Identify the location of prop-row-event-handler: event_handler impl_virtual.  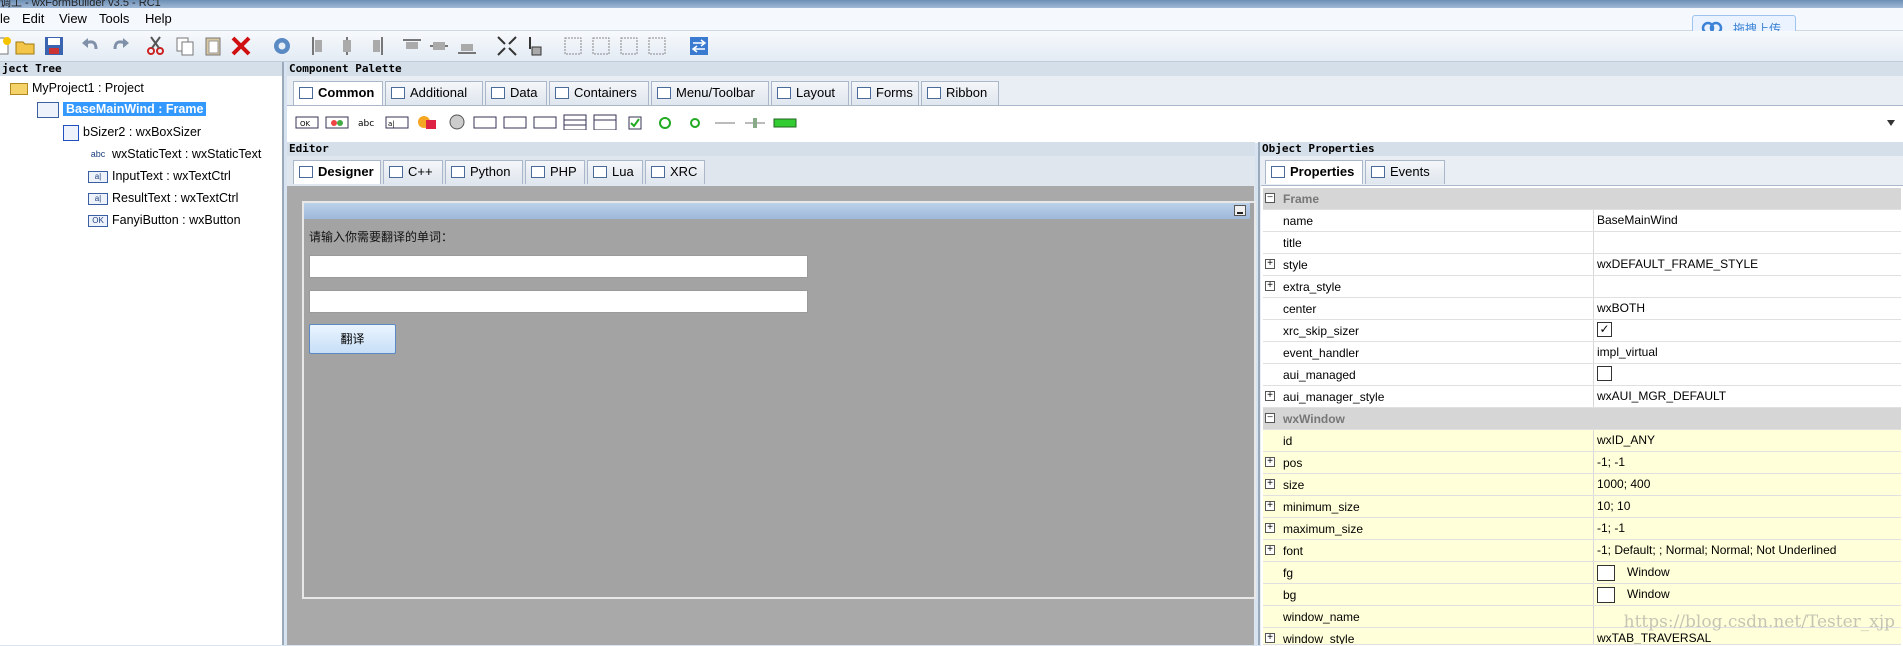
(1582, 353).